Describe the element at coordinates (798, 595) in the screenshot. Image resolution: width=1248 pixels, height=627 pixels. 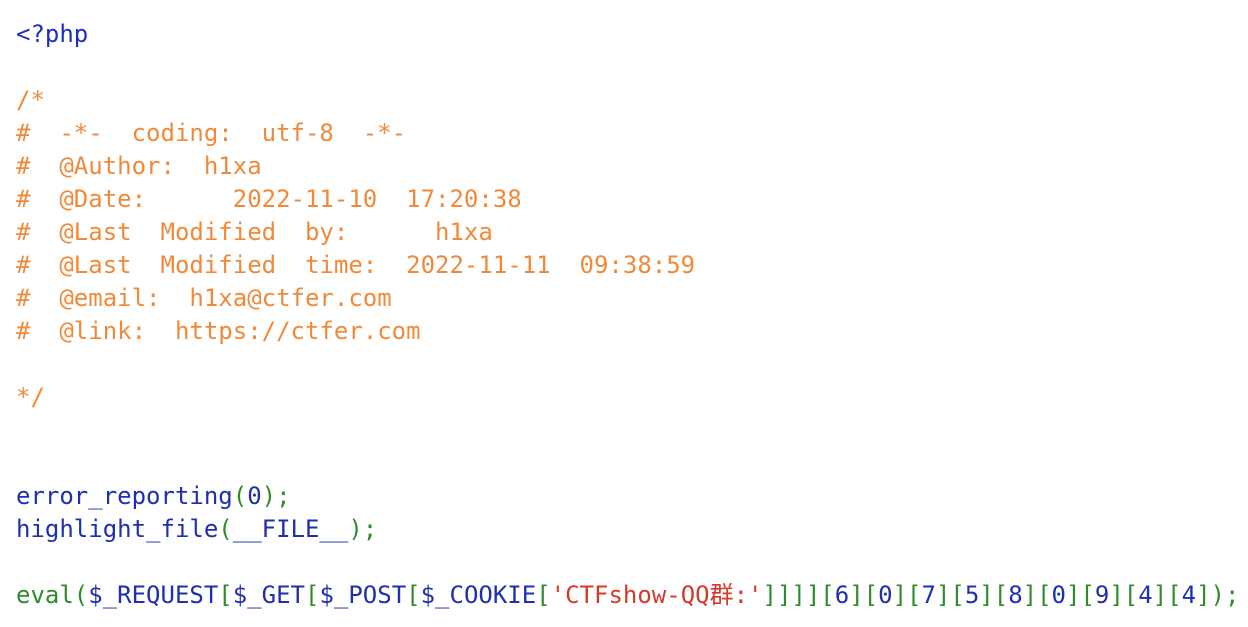
I see `code-token-keyword: ]]]][` at that location.